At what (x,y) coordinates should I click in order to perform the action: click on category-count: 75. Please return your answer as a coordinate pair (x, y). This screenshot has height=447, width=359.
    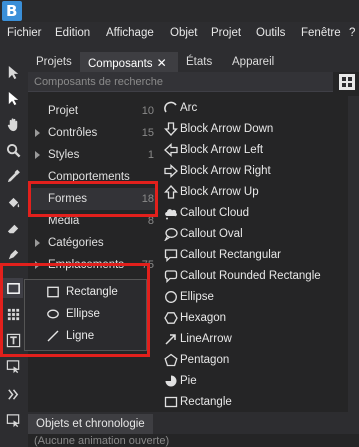
    Looking at the image, I should click on (147, 265).